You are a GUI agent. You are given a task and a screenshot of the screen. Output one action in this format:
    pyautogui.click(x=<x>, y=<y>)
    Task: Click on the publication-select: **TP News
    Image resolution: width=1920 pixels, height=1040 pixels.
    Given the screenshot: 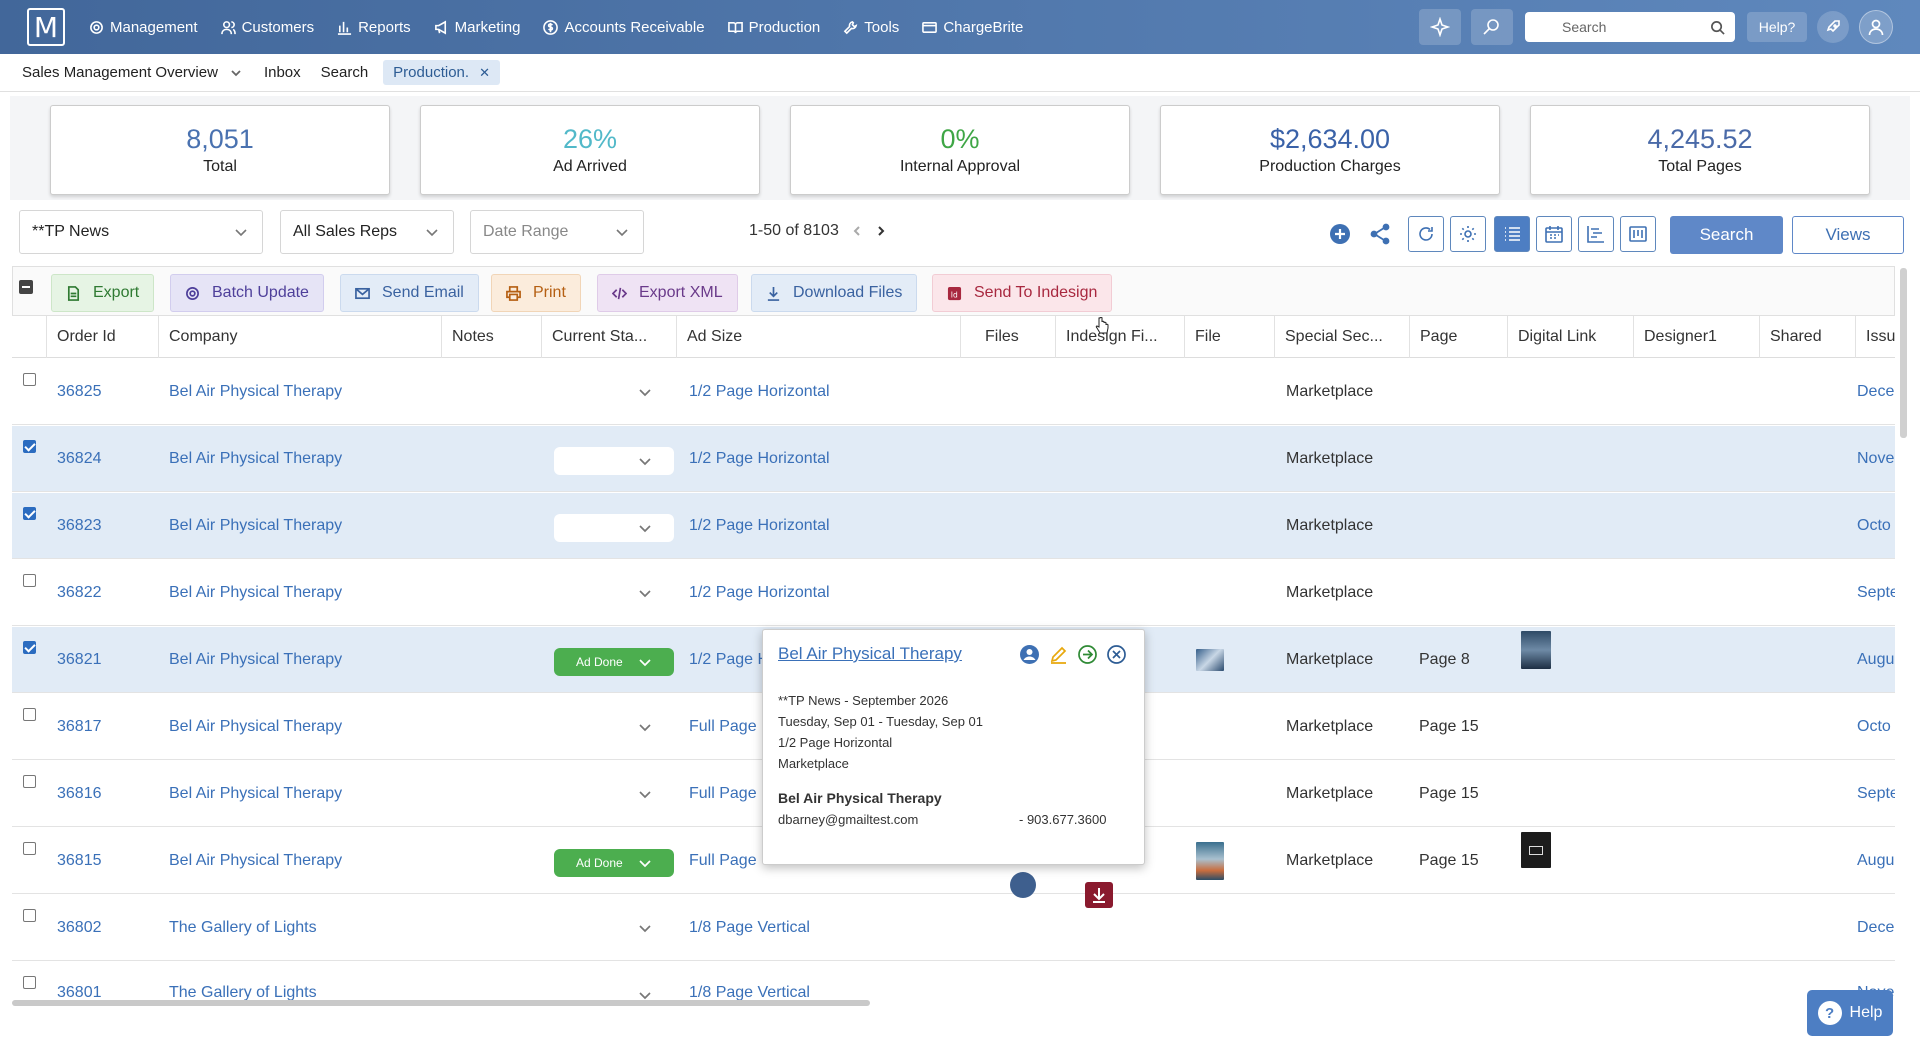 What is the action you would take?
    pyautogui.click(x=141, y=232)
    